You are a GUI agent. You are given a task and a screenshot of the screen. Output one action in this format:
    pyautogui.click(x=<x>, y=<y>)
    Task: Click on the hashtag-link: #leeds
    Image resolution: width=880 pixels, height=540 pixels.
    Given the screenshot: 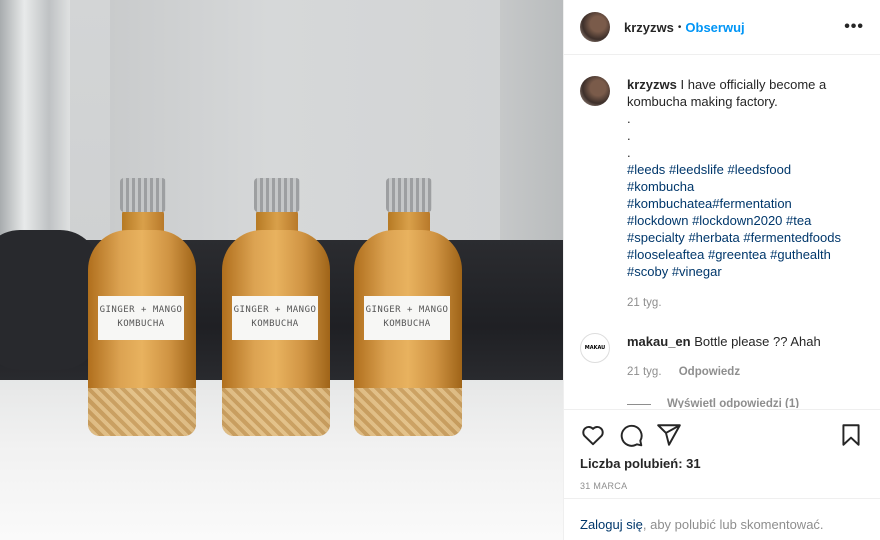 What is the action you would take?
    pyautogui.click(x=646, y=169)
    